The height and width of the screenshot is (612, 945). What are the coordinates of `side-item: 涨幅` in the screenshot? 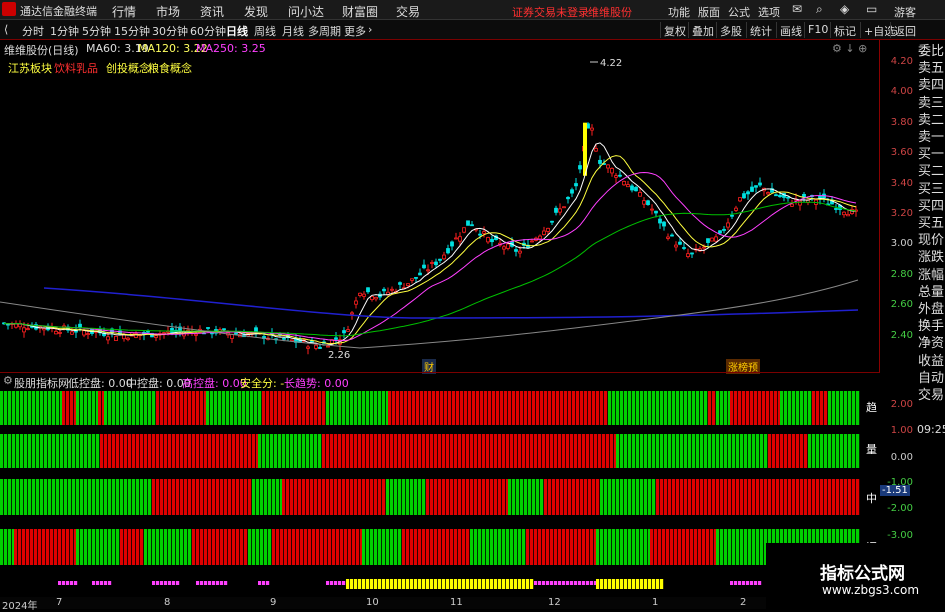 It's located at (931, 276).